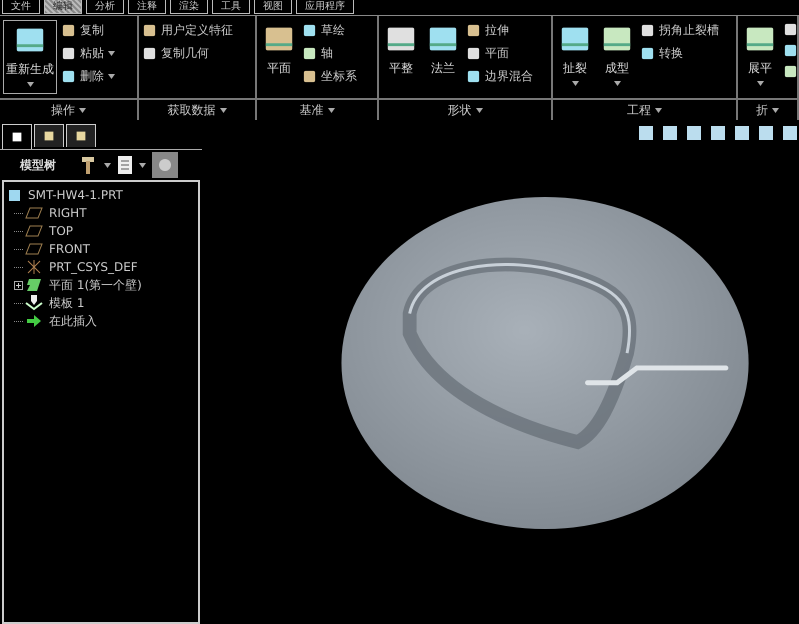 Image resolution: width=799 pixels, height=624 pixels. Describe the element at coordinates (762, 110) in the screenshot. I see `group-label: 折` at that location.